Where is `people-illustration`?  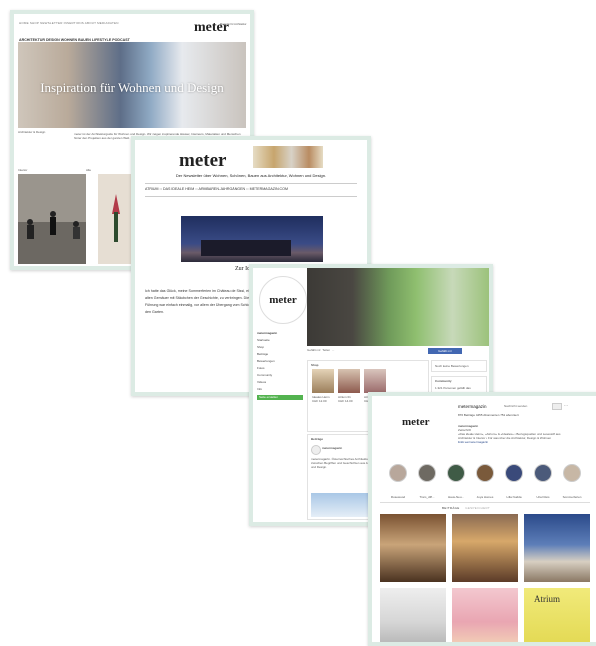
people-illustration is located at coordinates (52, 219).